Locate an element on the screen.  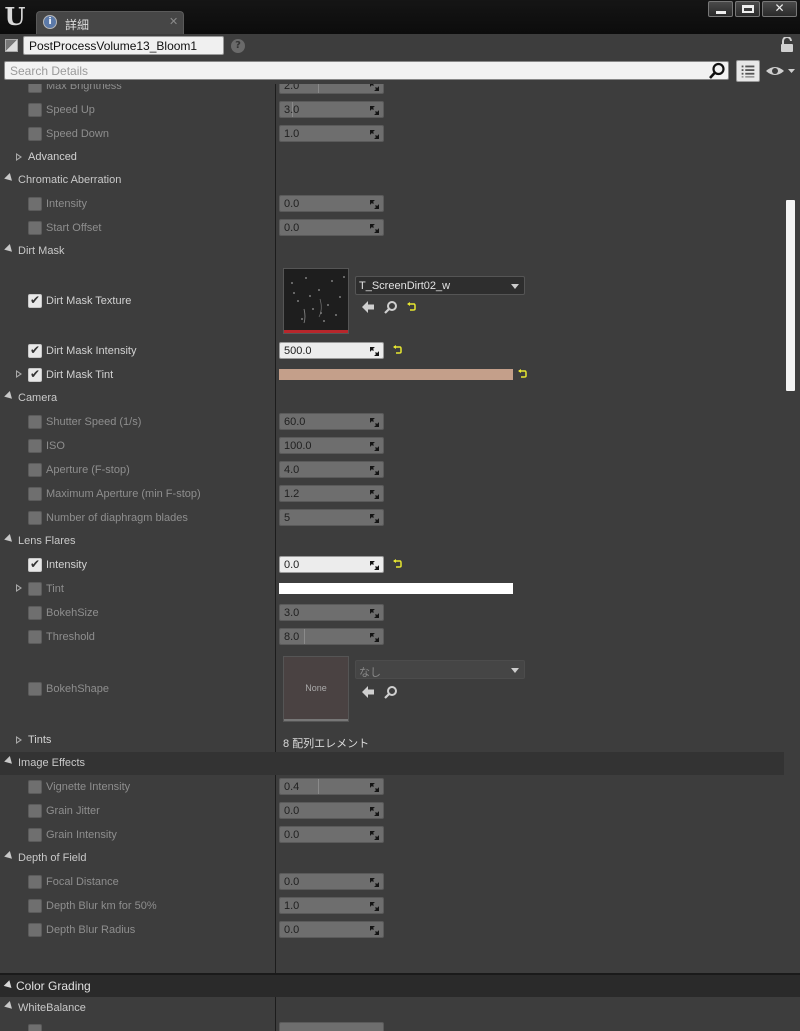
section-color-grading: Color Grading is located at coordinates (400, 985).